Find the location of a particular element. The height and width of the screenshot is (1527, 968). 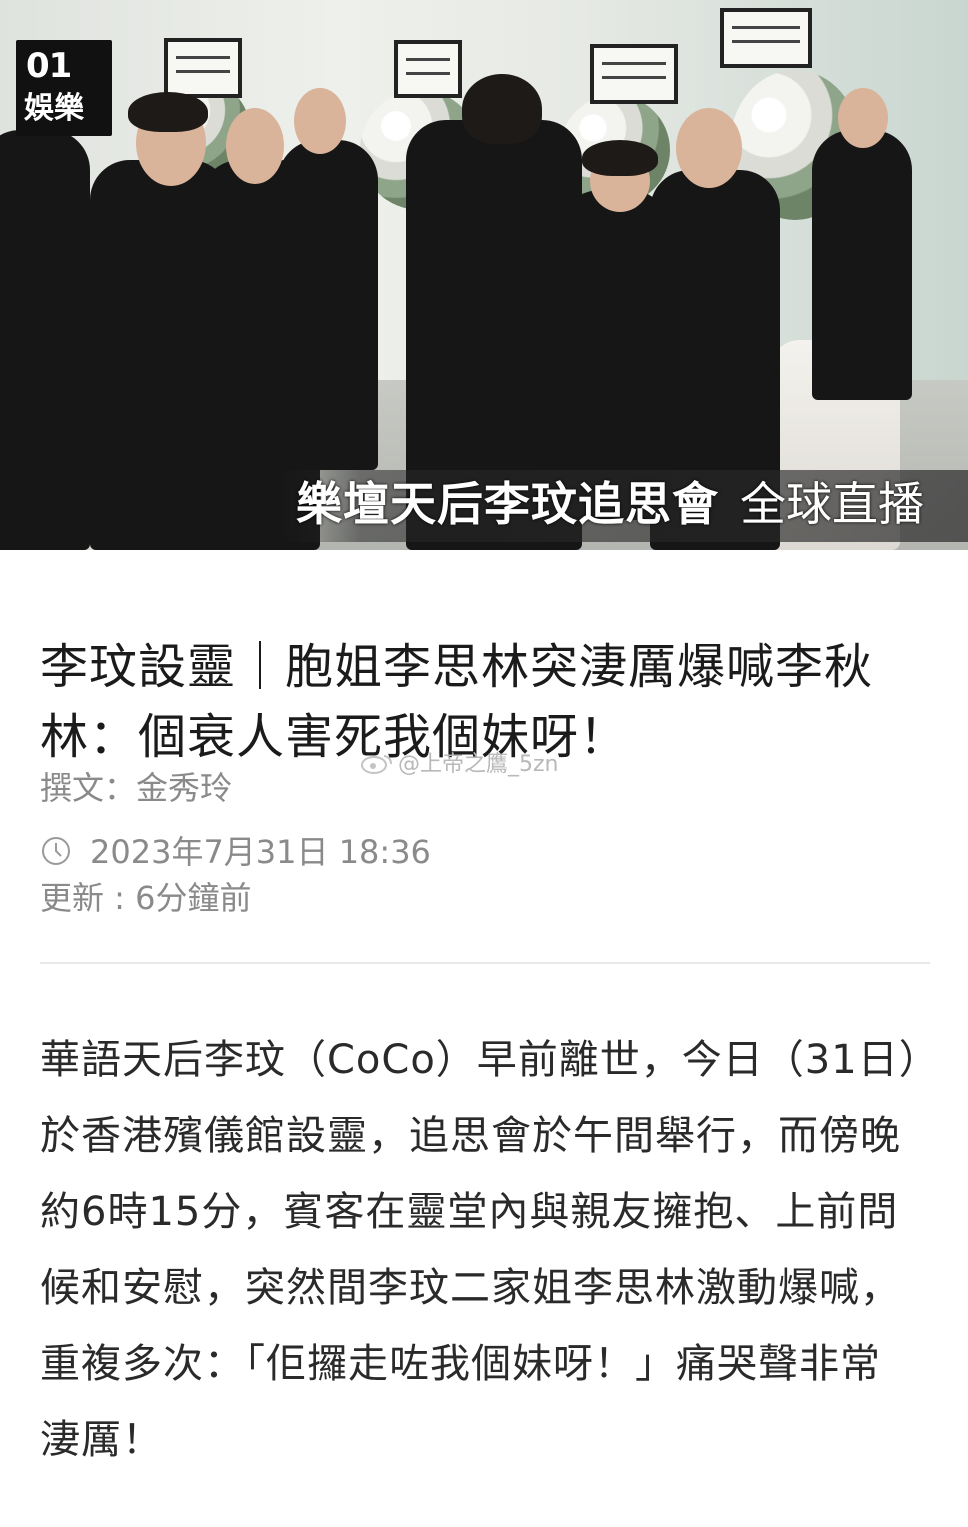

weibo-watermark: @上帝之鷹_5zn is located at coordinates (459, 765).